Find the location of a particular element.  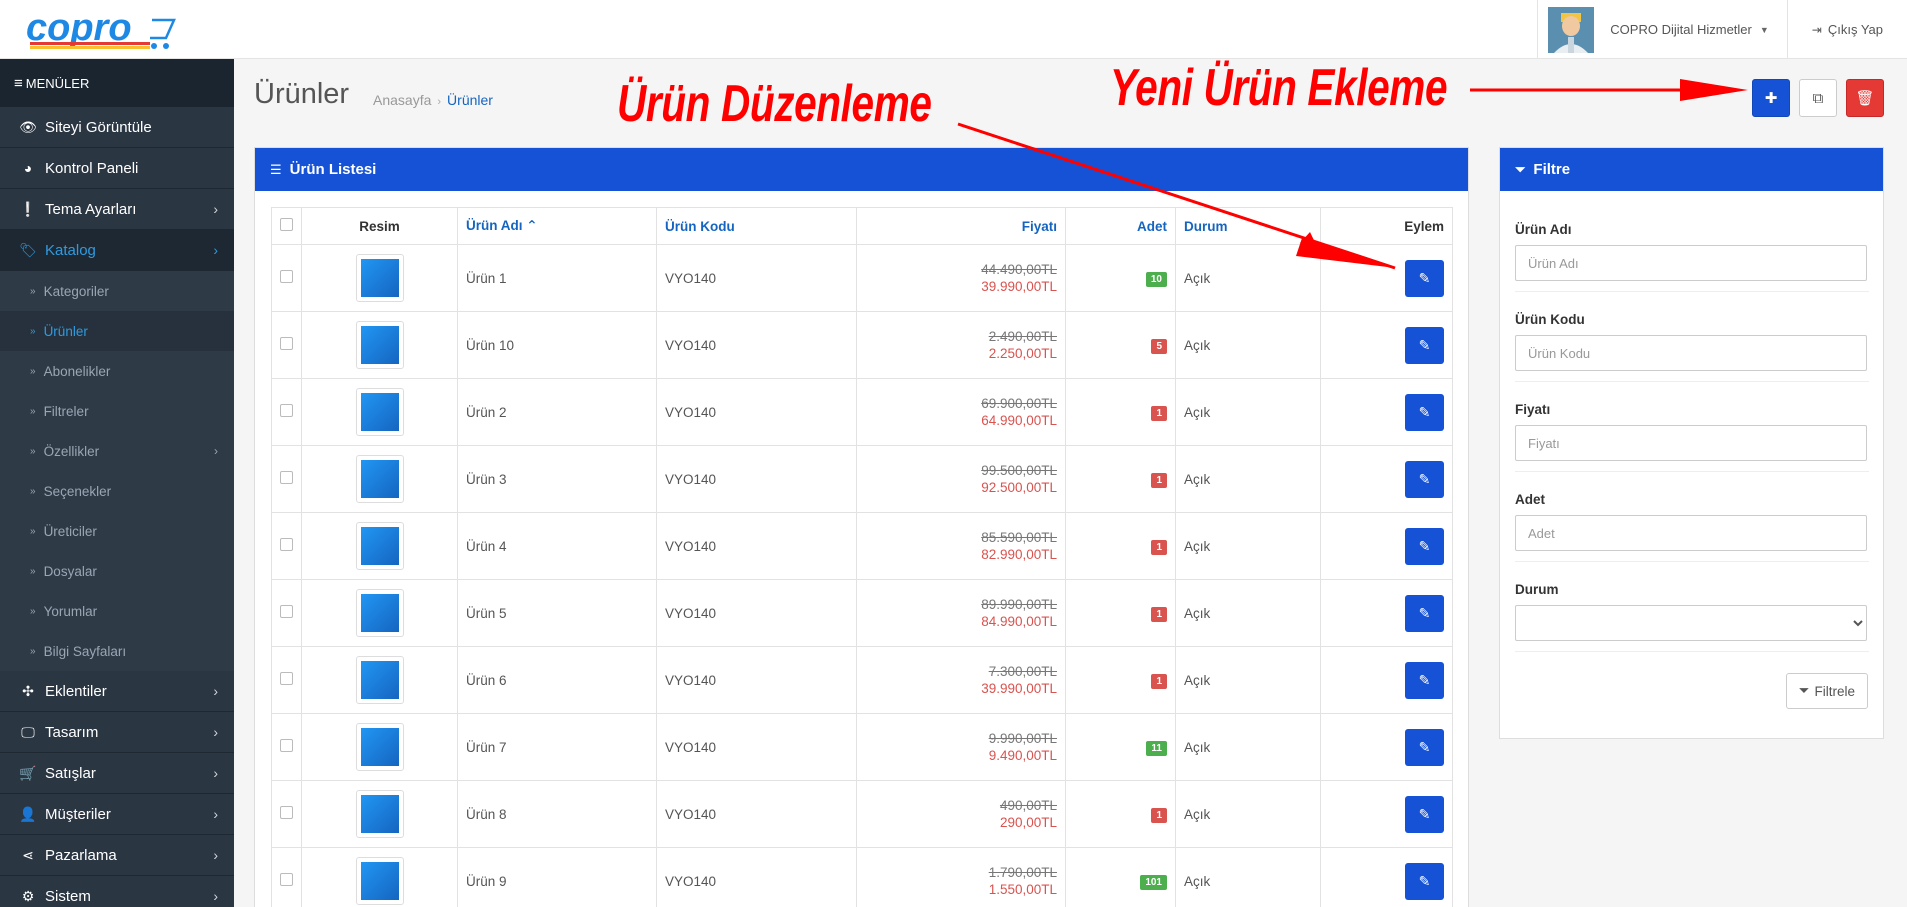

product-name: Ürün 3 is located at coordinates (557, 479).